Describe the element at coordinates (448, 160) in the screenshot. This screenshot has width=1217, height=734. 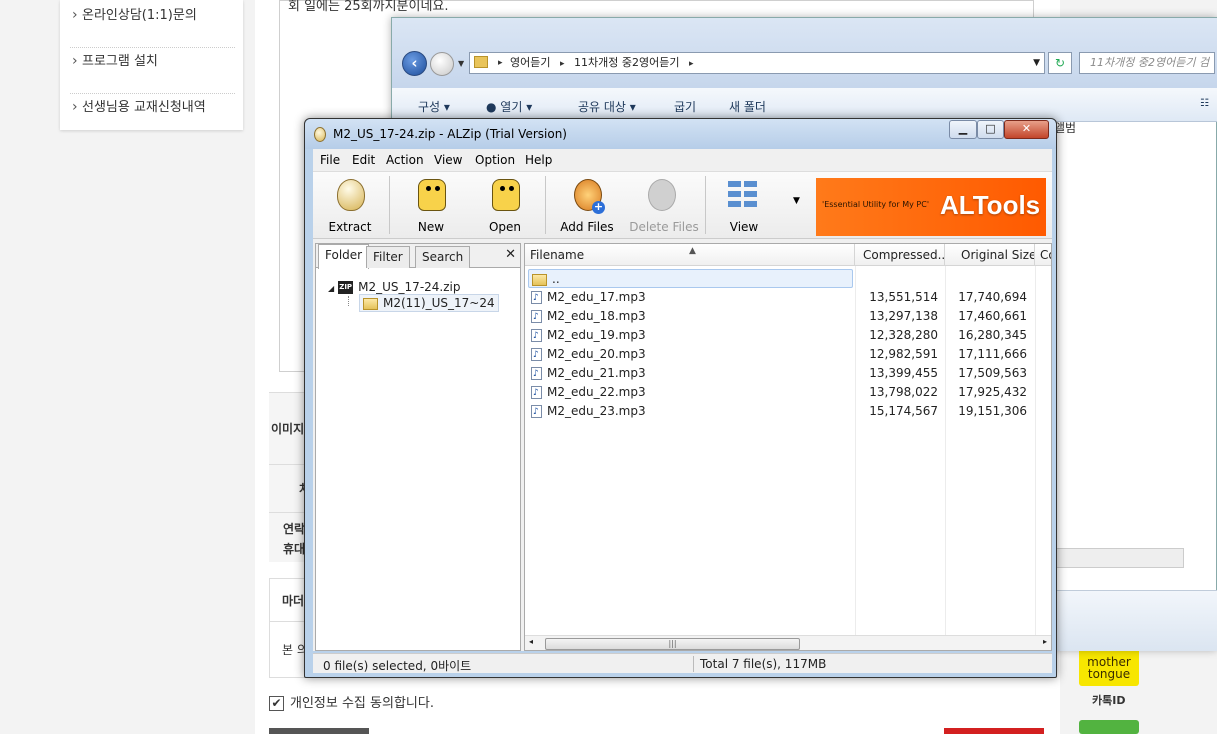
I see `menu-view: View` at that location.